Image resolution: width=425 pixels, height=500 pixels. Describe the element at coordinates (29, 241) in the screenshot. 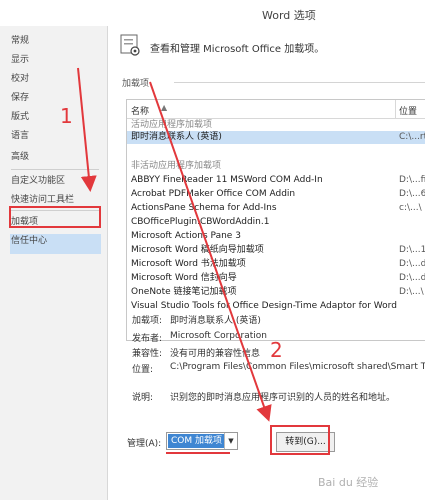

I see `sidebar-item-trust-center: 信任中心` at that location.